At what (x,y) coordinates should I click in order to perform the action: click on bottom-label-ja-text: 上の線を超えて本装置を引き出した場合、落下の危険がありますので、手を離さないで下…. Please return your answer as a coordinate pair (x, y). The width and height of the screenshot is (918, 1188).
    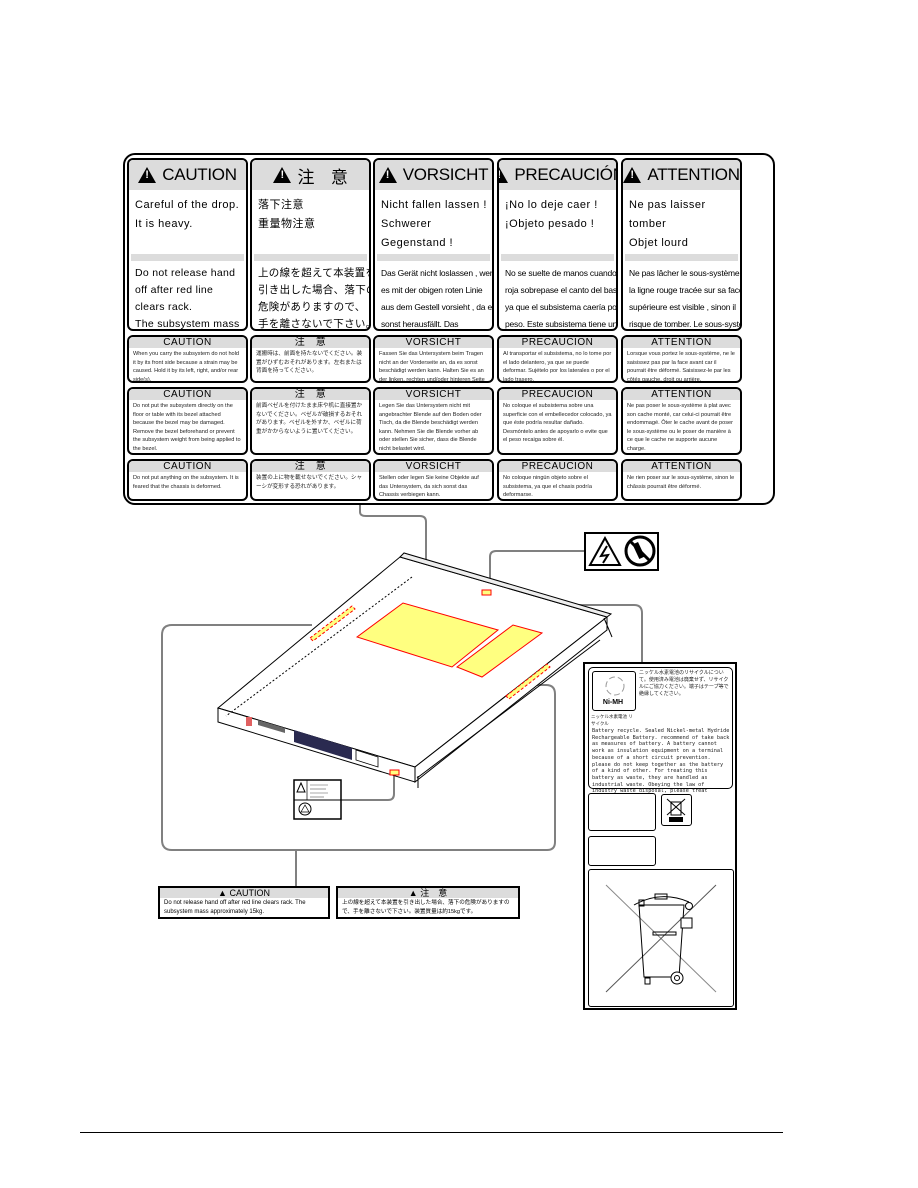
    Looking at the image, I should click on (426, 907).